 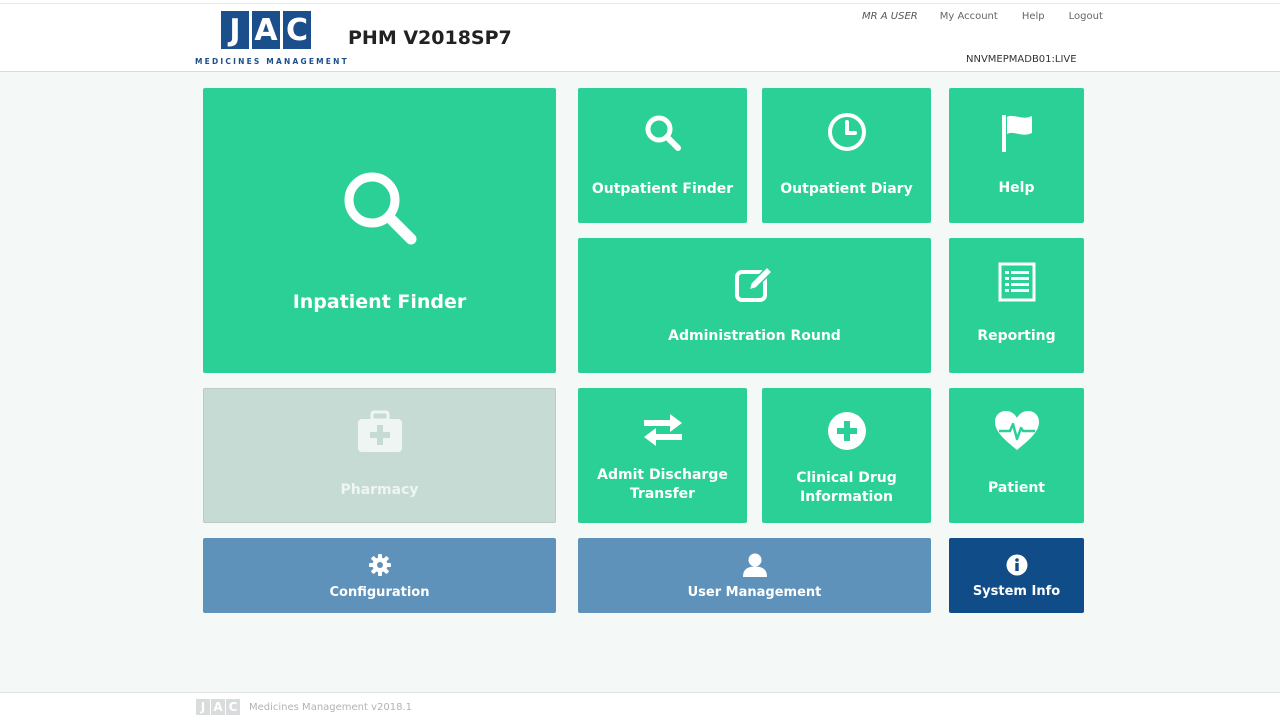 I want to click on patient-tile: Patient, so click(x=1016, y=455).